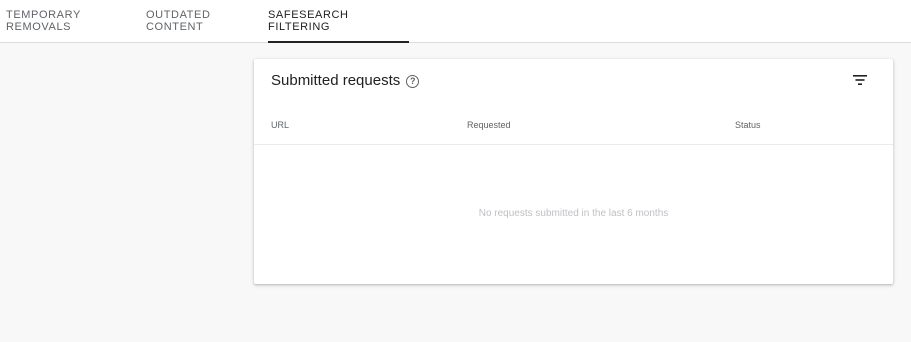 This screenshot has height=342, width=911. What do you see at coordinates (280, 125) in the screenshot?
I see `column-header-url: URL` at bounding box center [280, 125].